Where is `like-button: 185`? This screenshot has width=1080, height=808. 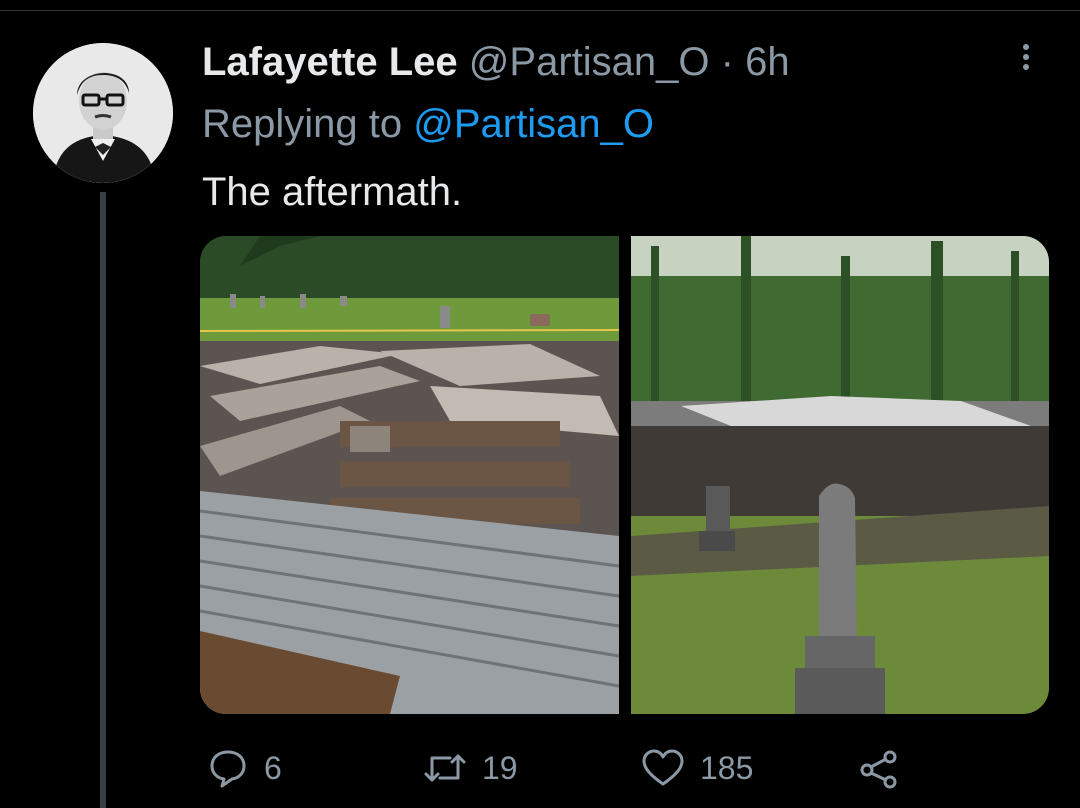 like-button: 185 is located at coordinates (696, 768).